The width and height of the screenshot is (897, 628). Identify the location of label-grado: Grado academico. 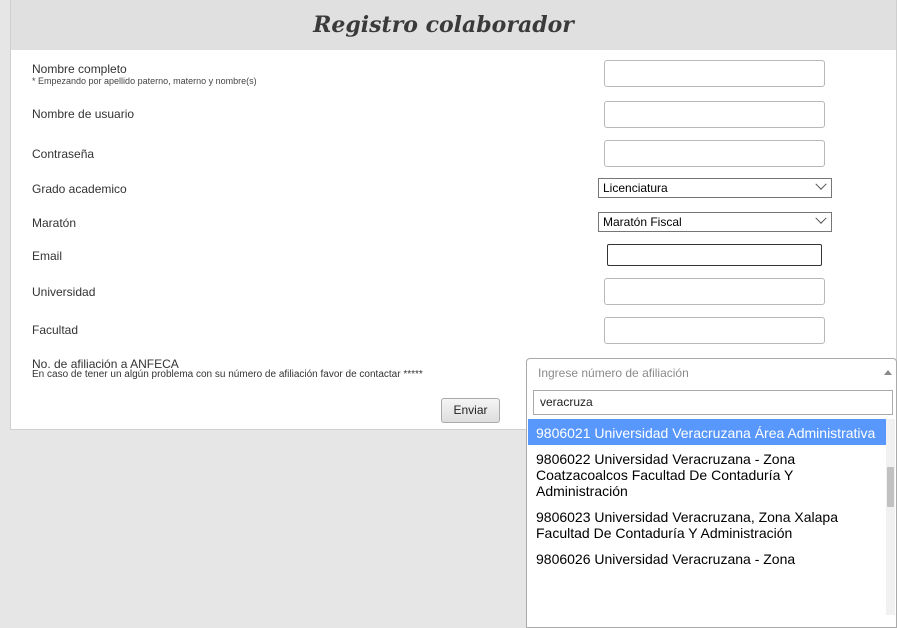
(79, 189).